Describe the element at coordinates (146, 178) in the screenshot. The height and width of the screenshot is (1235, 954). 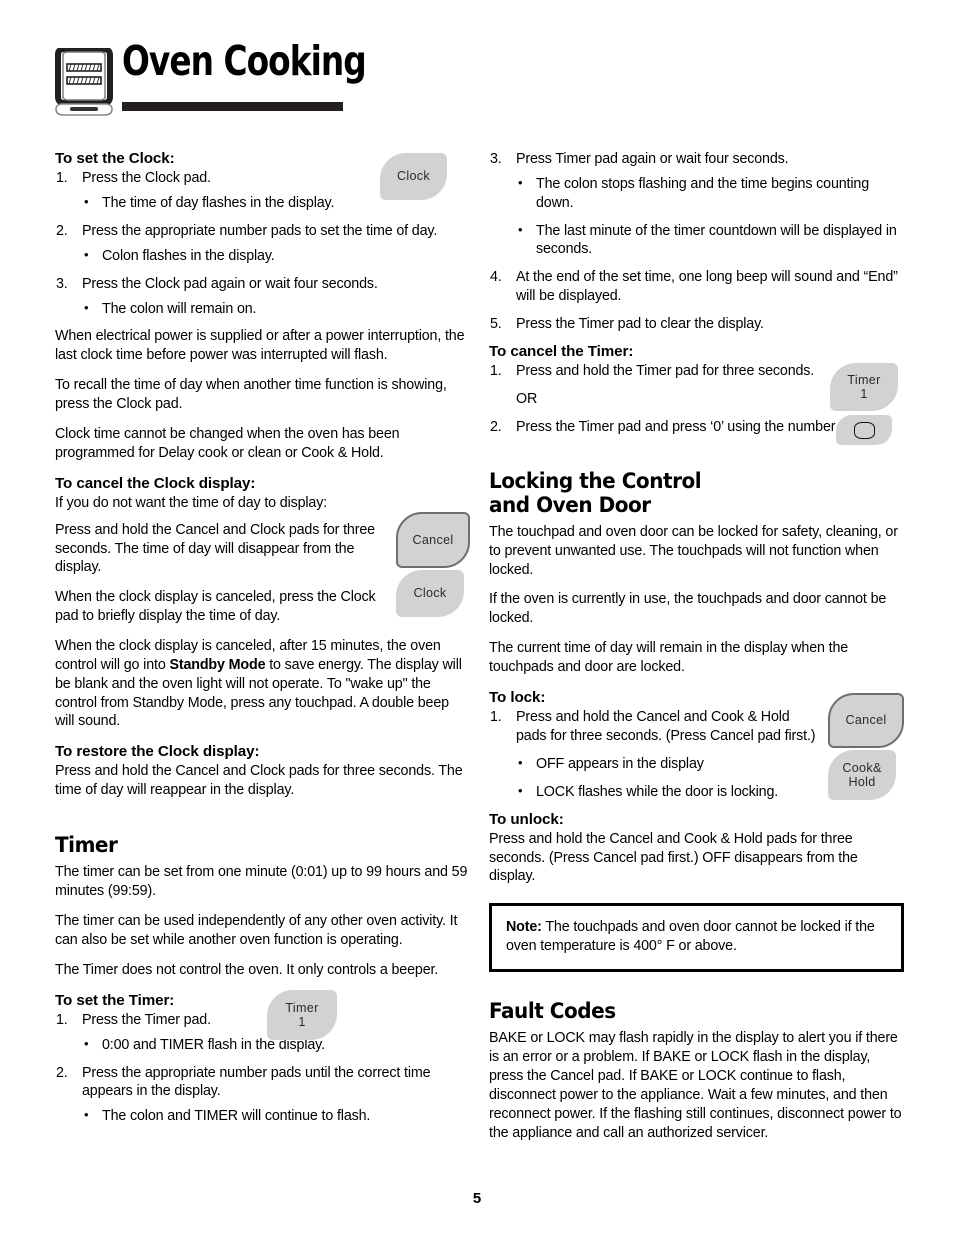
I see `step-text: Press the Clock pad.` at that location.